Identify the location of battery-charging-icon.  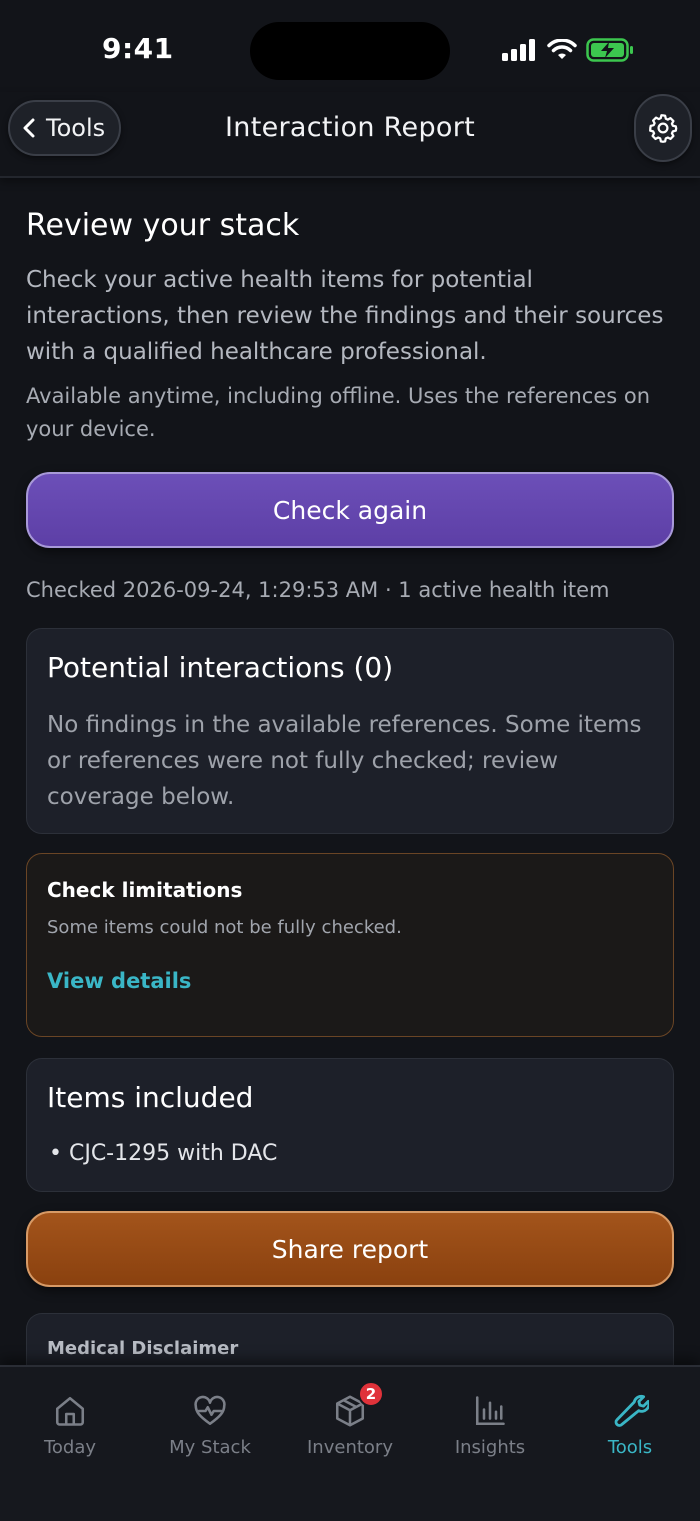
(609, 50).